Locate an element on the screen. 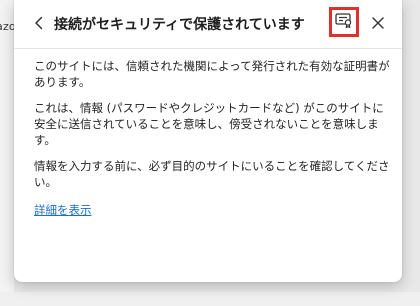 This screenshot has height=306, width=420. certificate-description: このサイトには、信頼された機関によって発行された有効な証明書があります。 is located at coordinates (212, 74).